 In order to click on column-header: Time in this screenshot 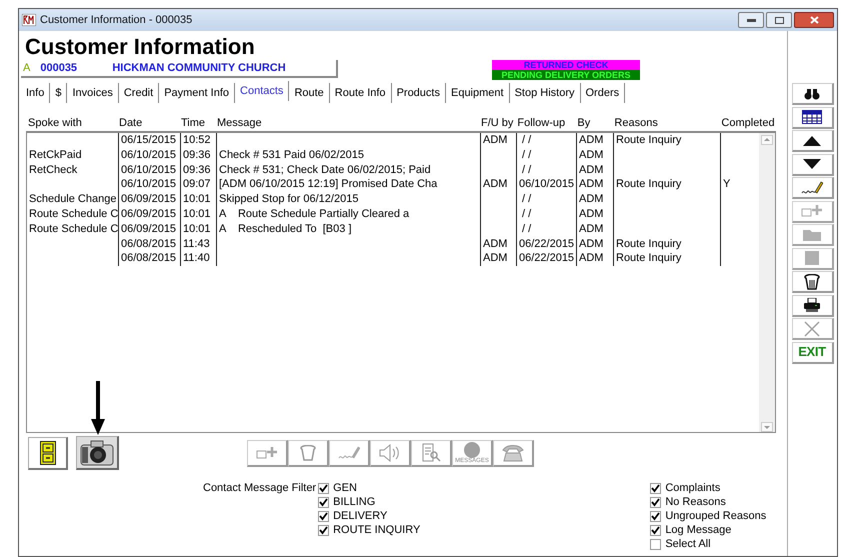, I will do `click(193, 124)`.